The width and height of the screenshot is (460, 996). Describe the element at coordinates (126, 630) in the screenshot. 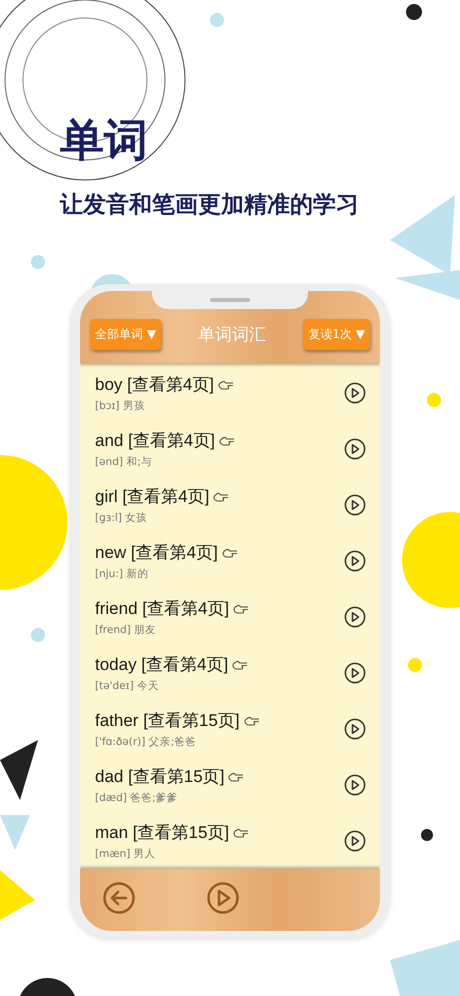

I see `word-meaning: [frend] 朋友` at that location.